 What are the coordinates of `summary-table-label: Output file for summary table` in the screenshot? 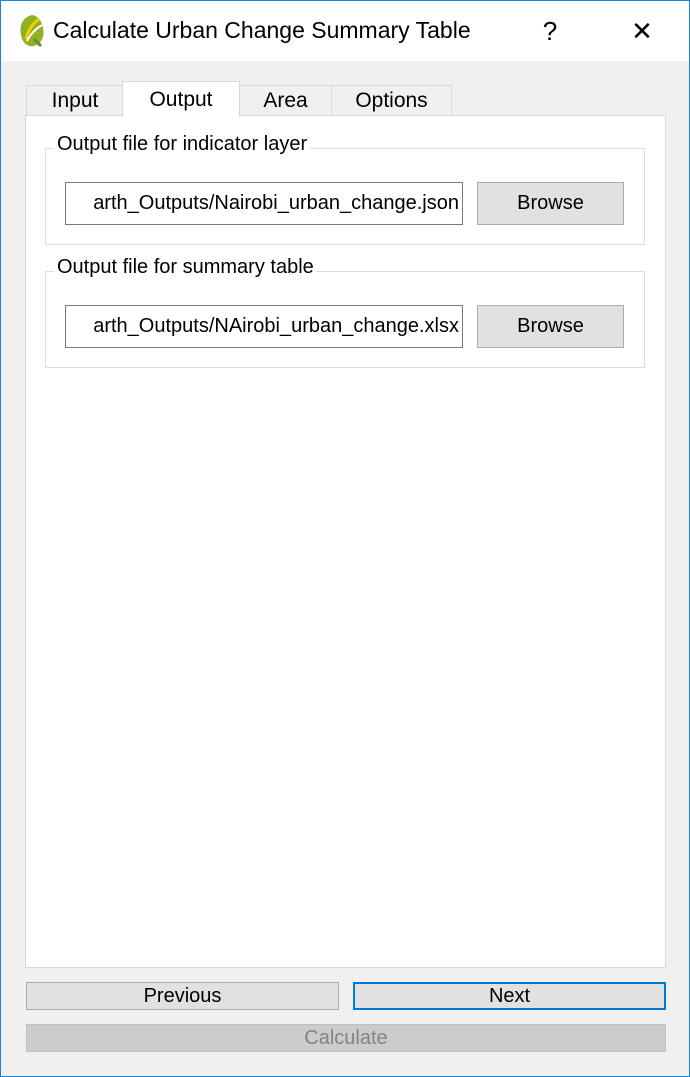 It's located at (185, 267).